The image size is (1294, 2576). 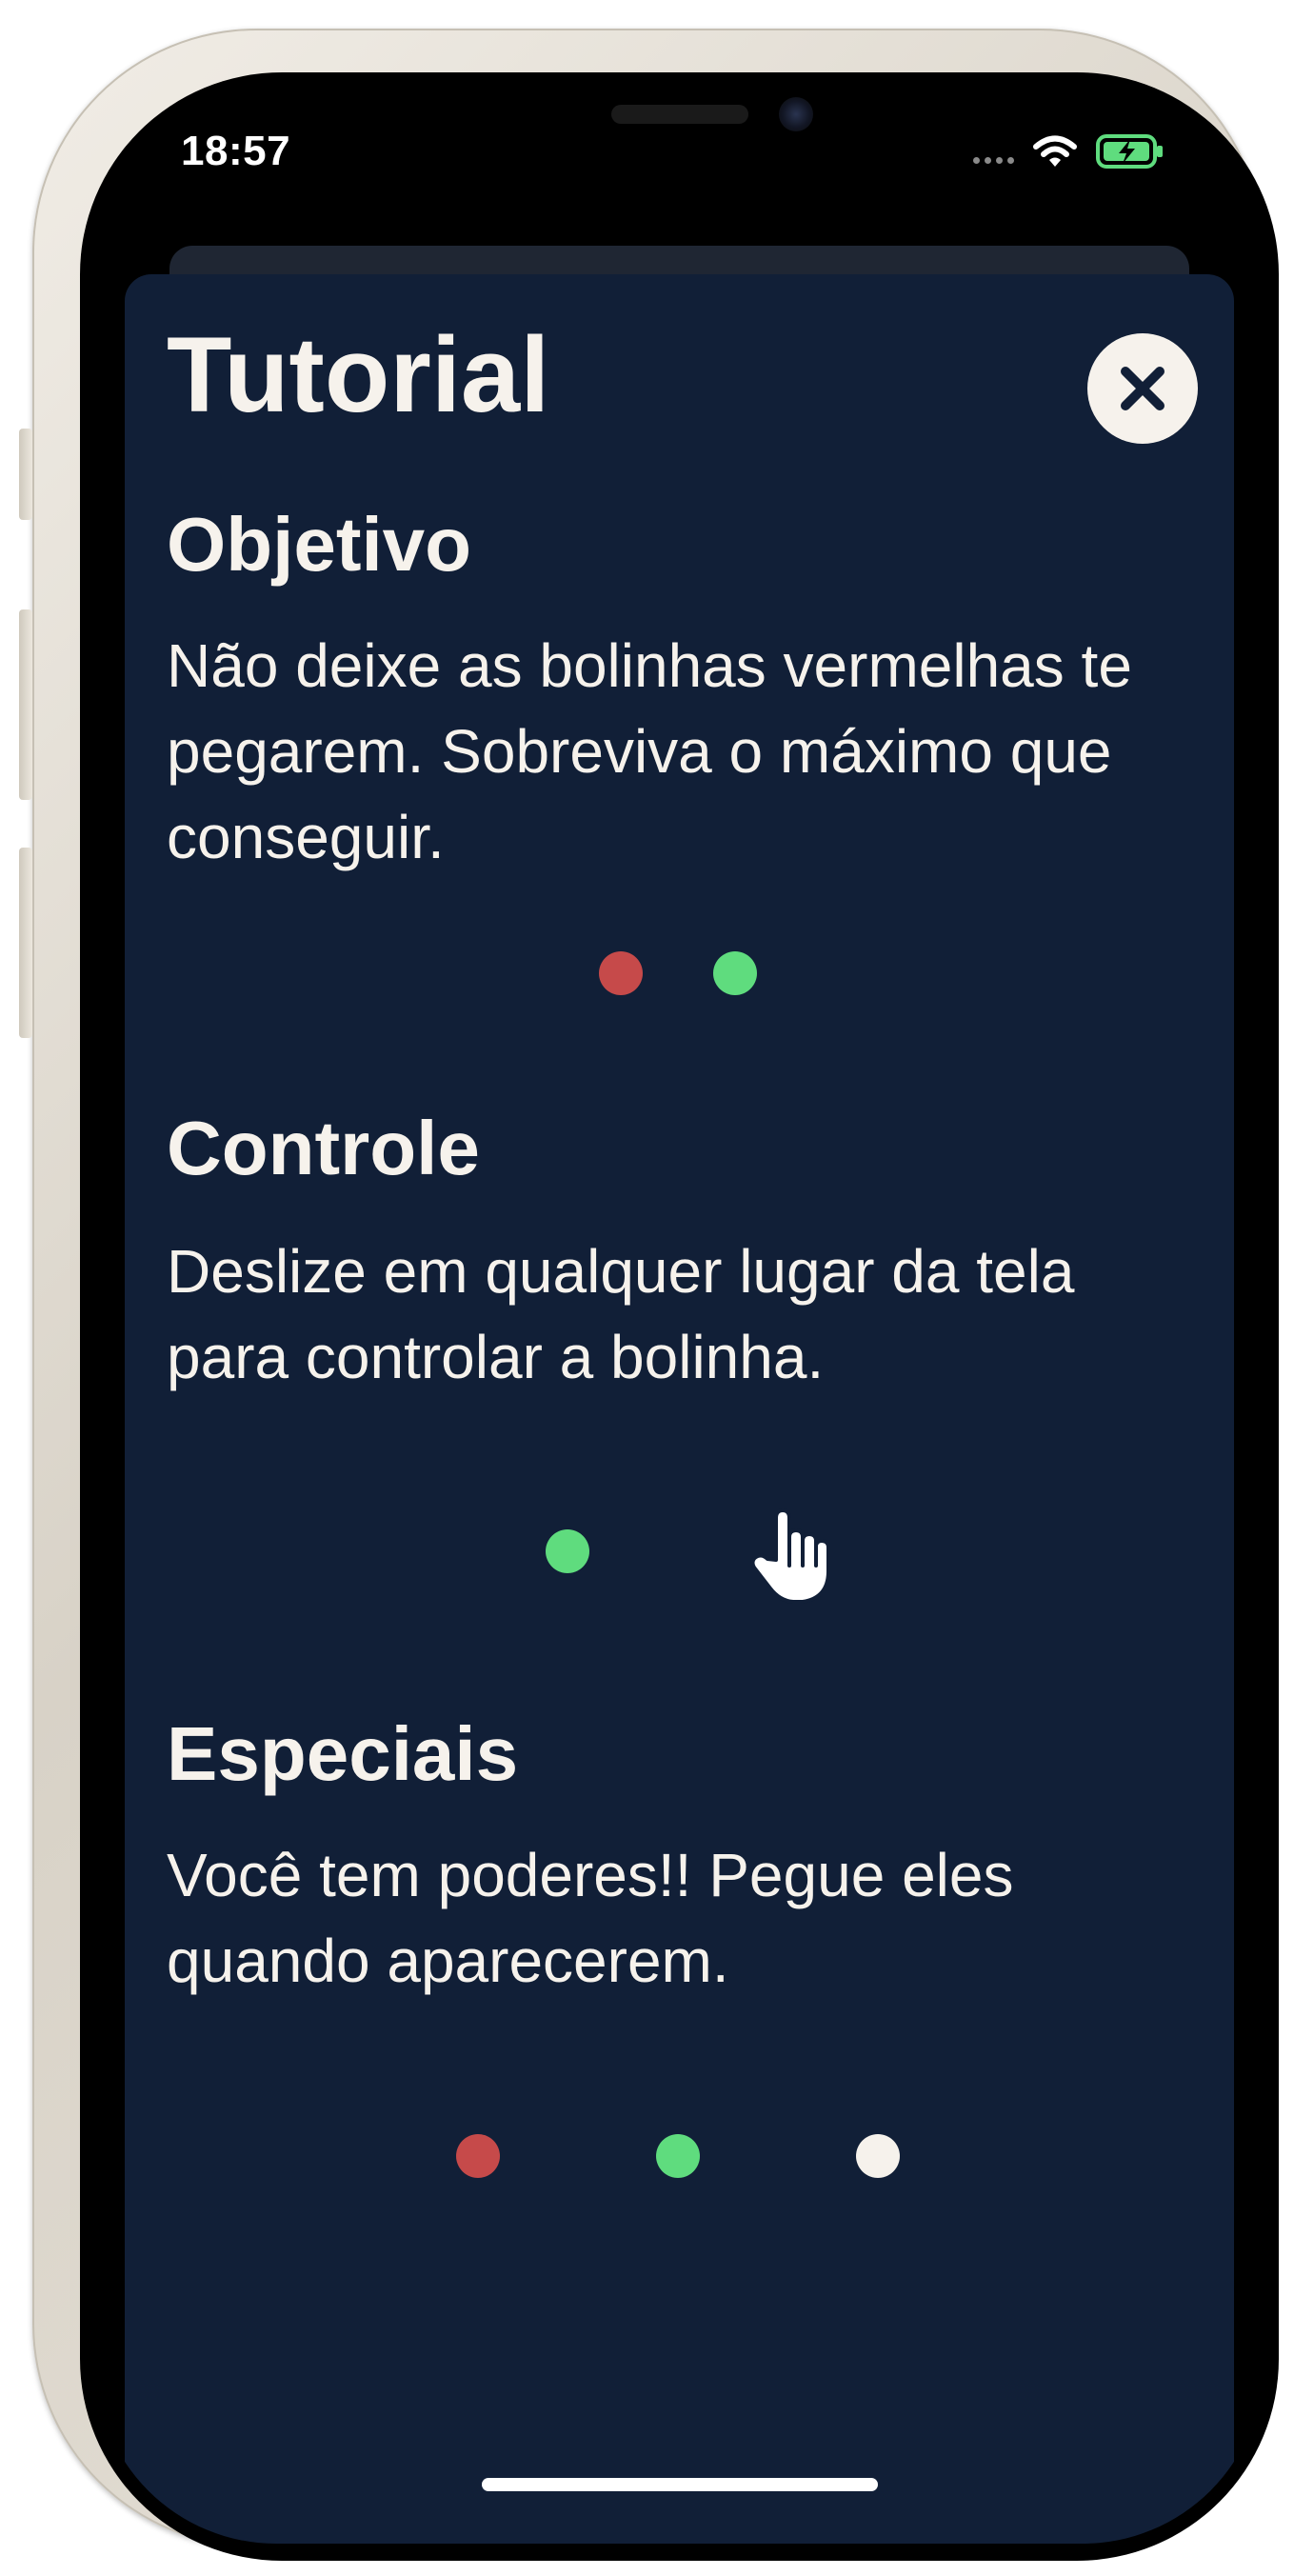 I want to click on home-indicator, so click(x=680, y=2484).